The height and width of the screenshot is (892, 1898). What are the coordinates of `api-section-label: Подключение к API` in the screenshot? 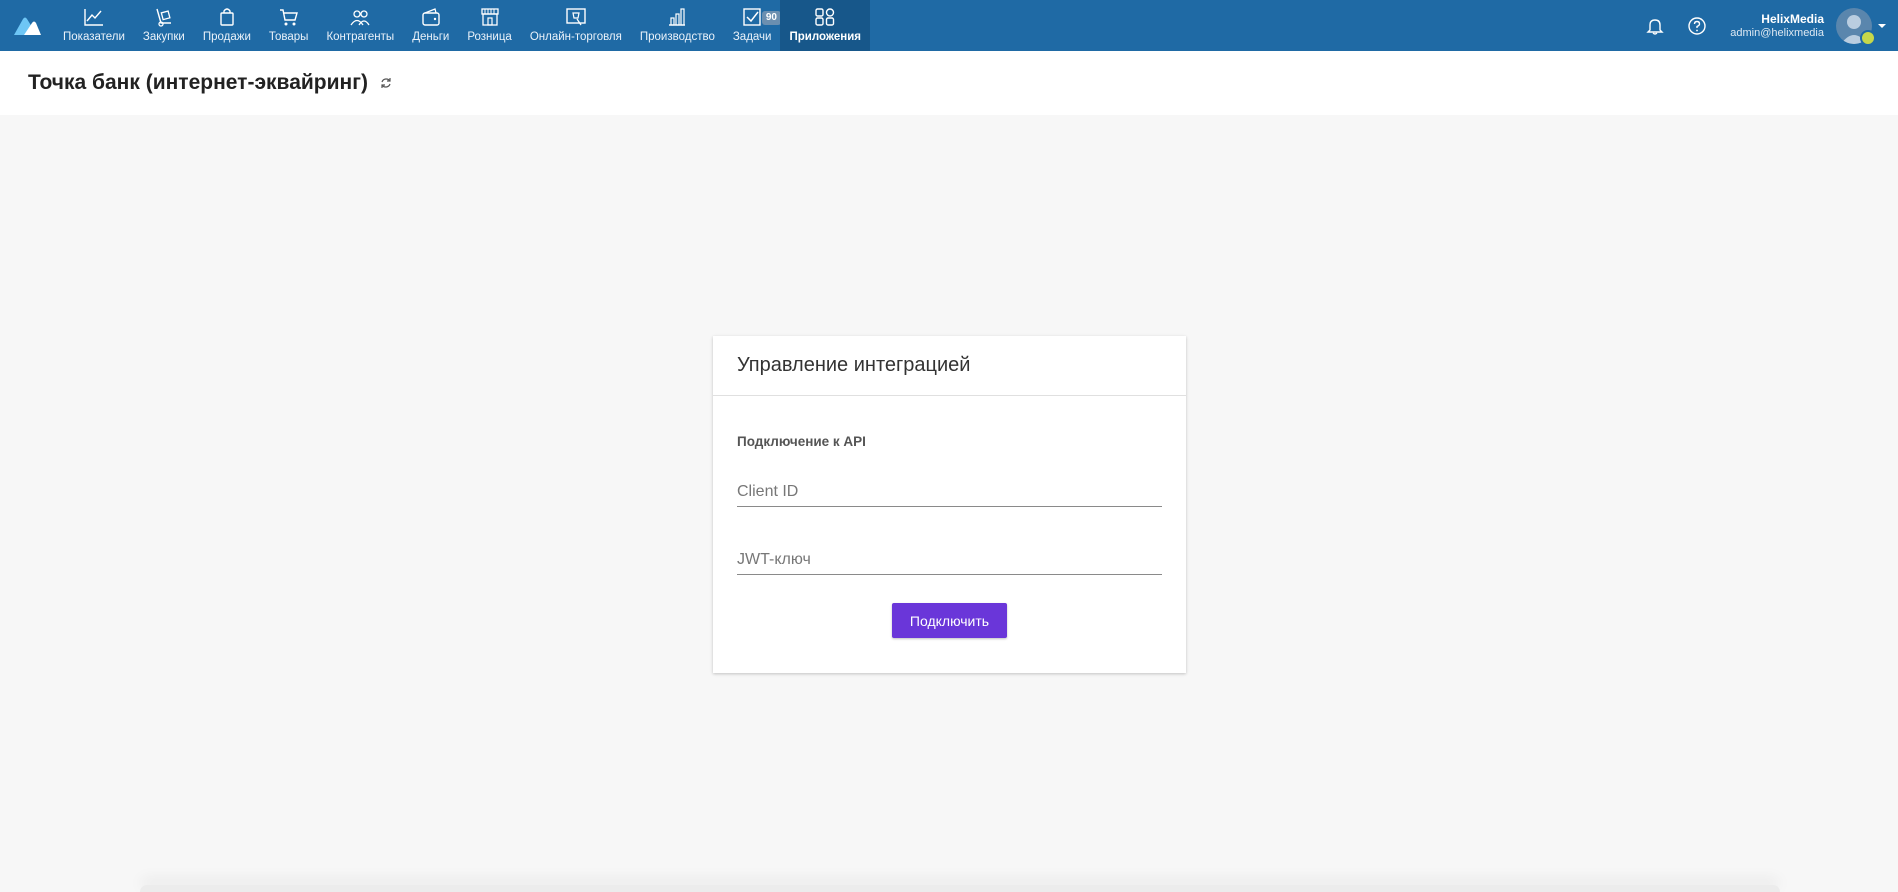 It's located at (801, 441).